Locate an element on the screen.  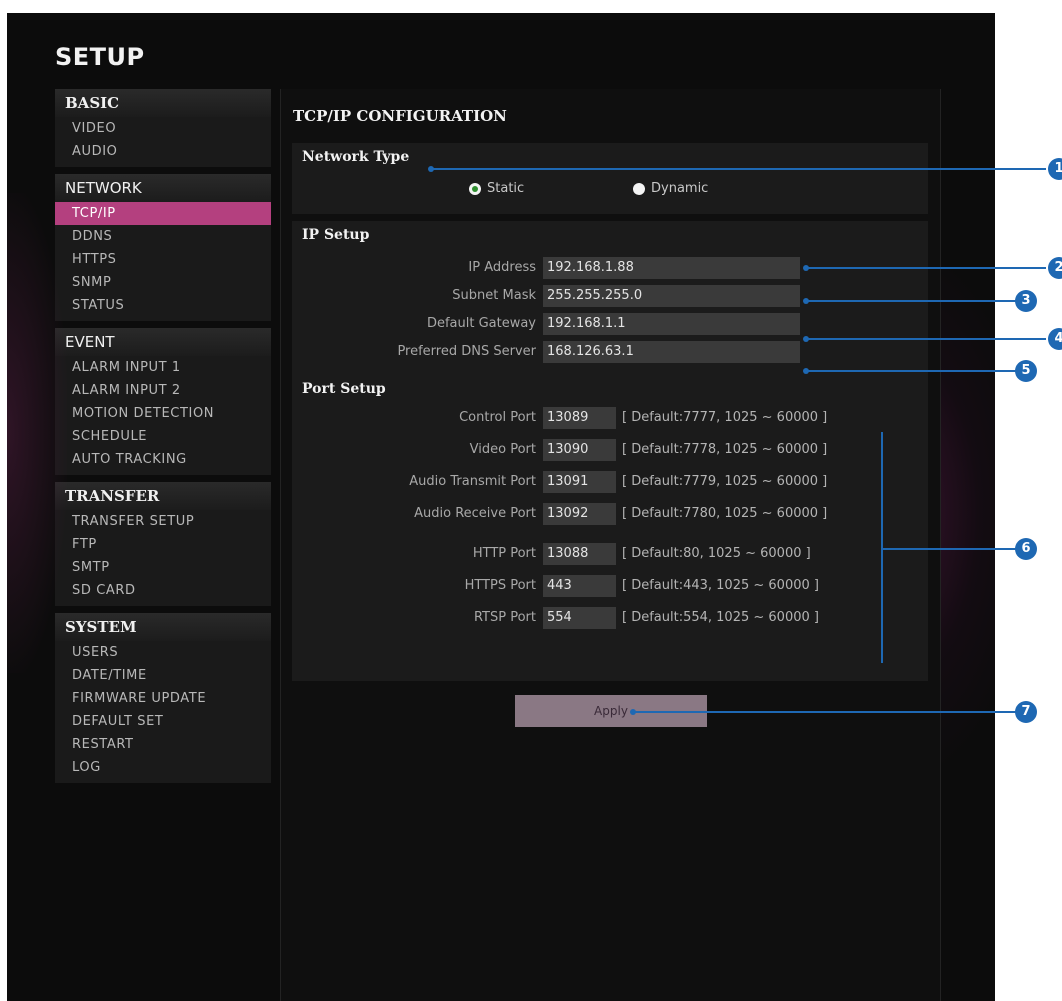
callout-badge-1: 1 is located at coordinates (1055, 169).